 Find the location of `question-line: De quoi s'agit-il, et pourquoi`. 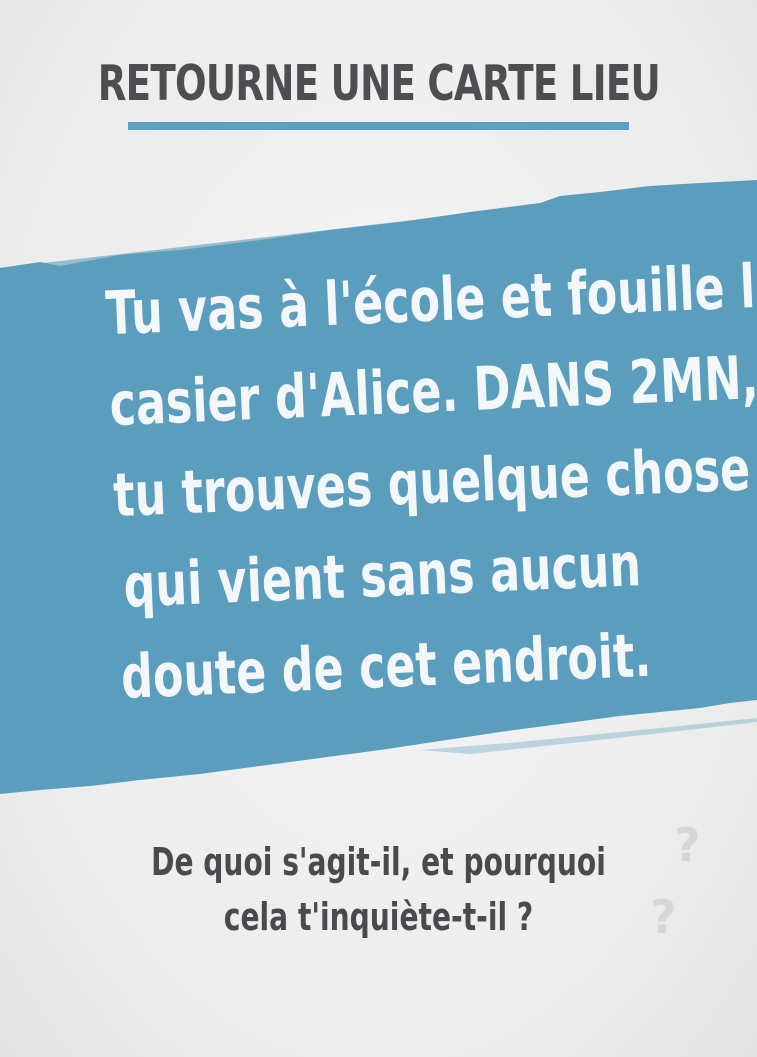

question-line: De quoi s'agit-il, et pourquoi is located at coordinates (378, 862).